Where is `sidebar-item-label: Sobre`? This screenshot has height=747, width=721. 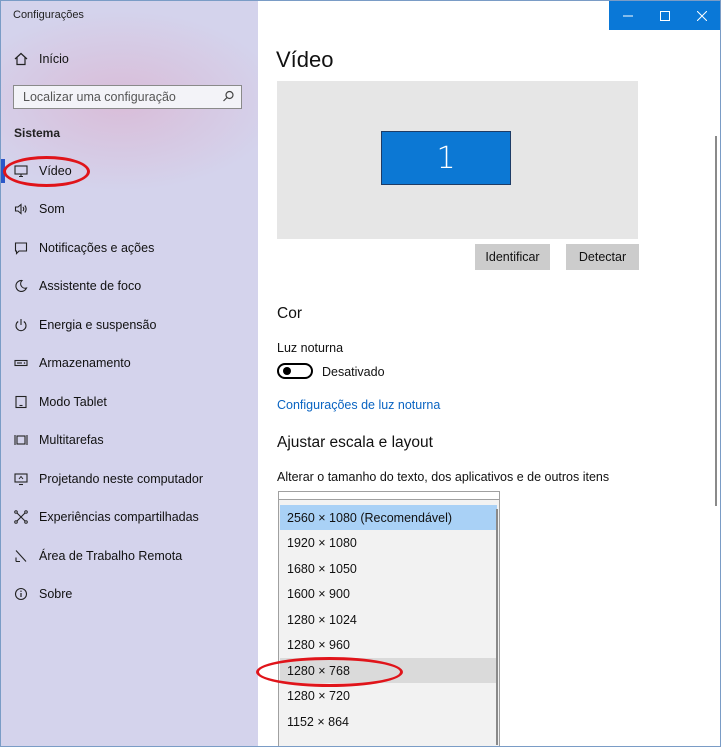
sidebar-item-label: Sobre is located at coordinates (56, 594).